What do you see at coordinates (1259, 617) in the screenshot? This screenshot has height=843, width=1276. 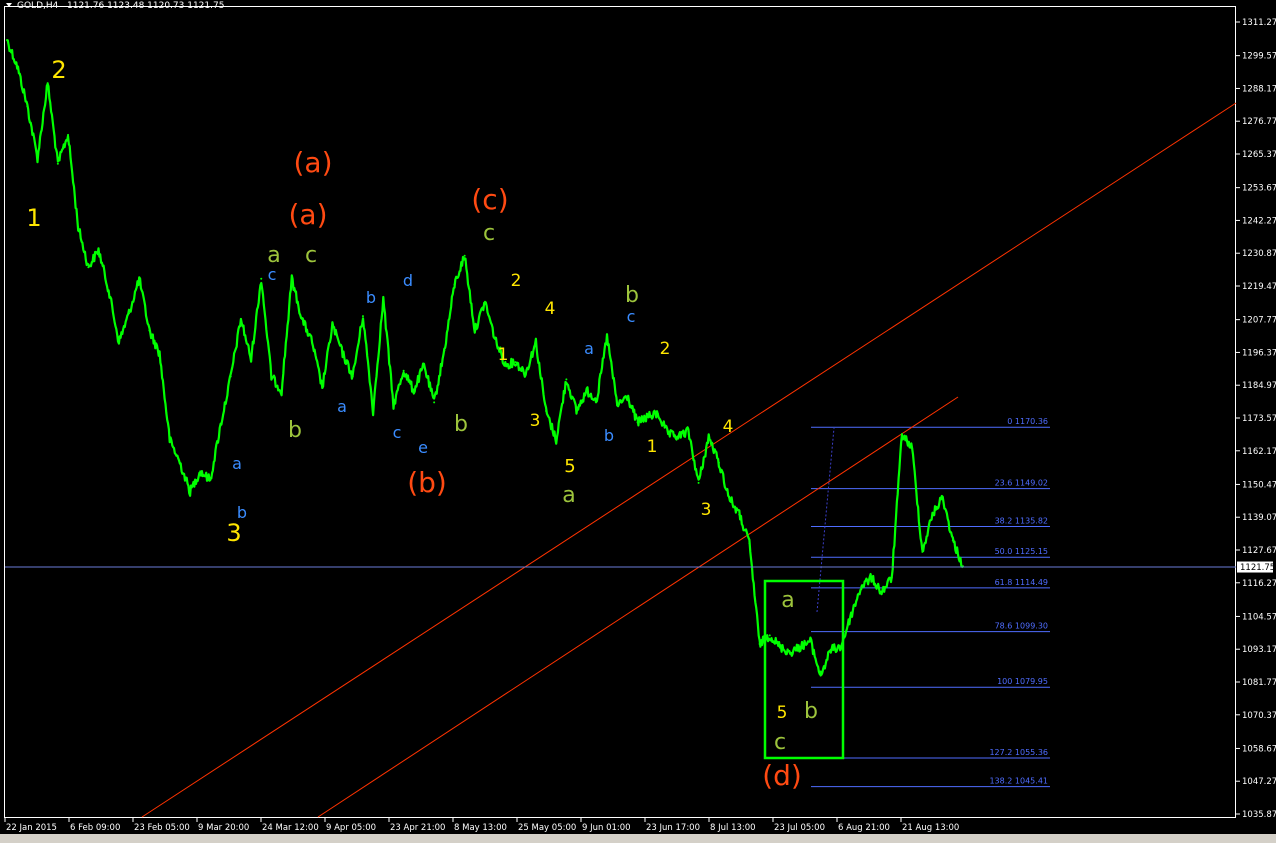 I see `y-tick-label: 1104.57` at bounding box center [1259, 617].